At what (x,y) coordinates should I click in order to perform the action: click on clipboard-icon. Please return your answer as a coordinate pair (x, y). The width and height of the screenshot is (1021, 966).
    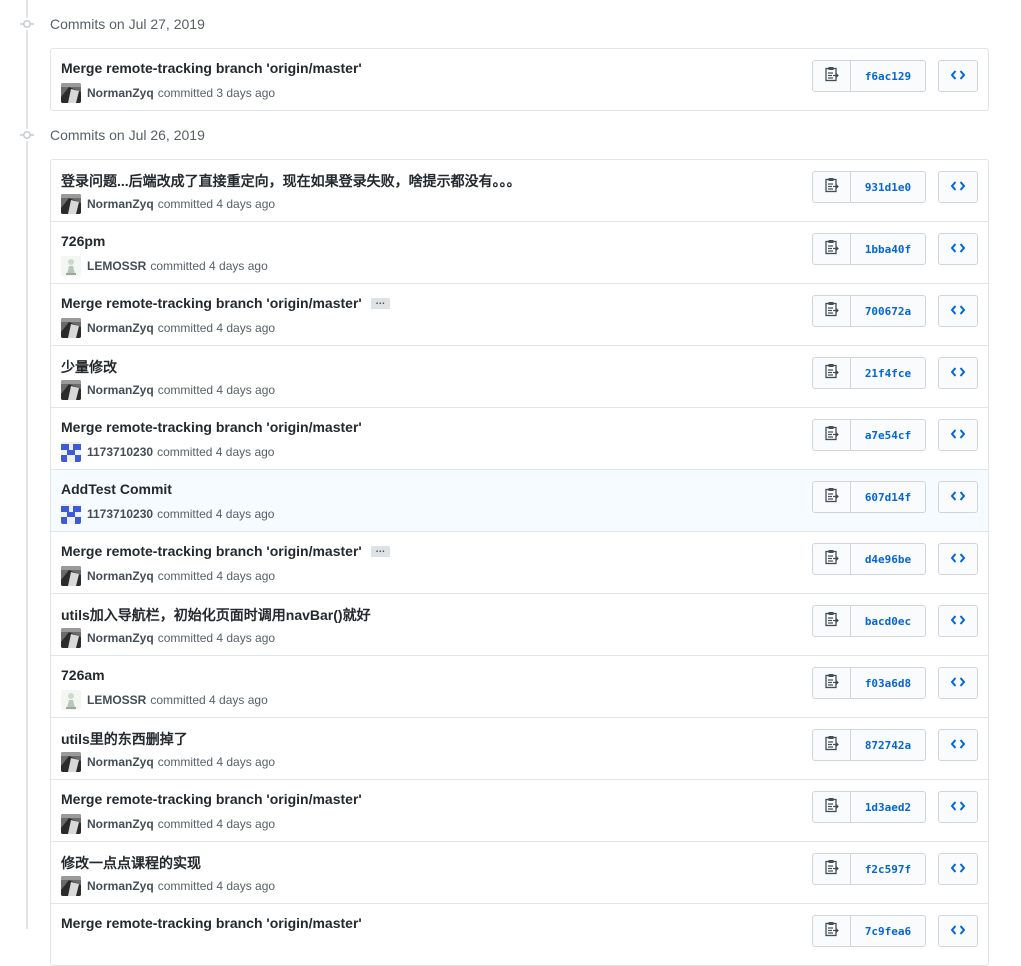
    Looking at the image, I should click on (831, 683).